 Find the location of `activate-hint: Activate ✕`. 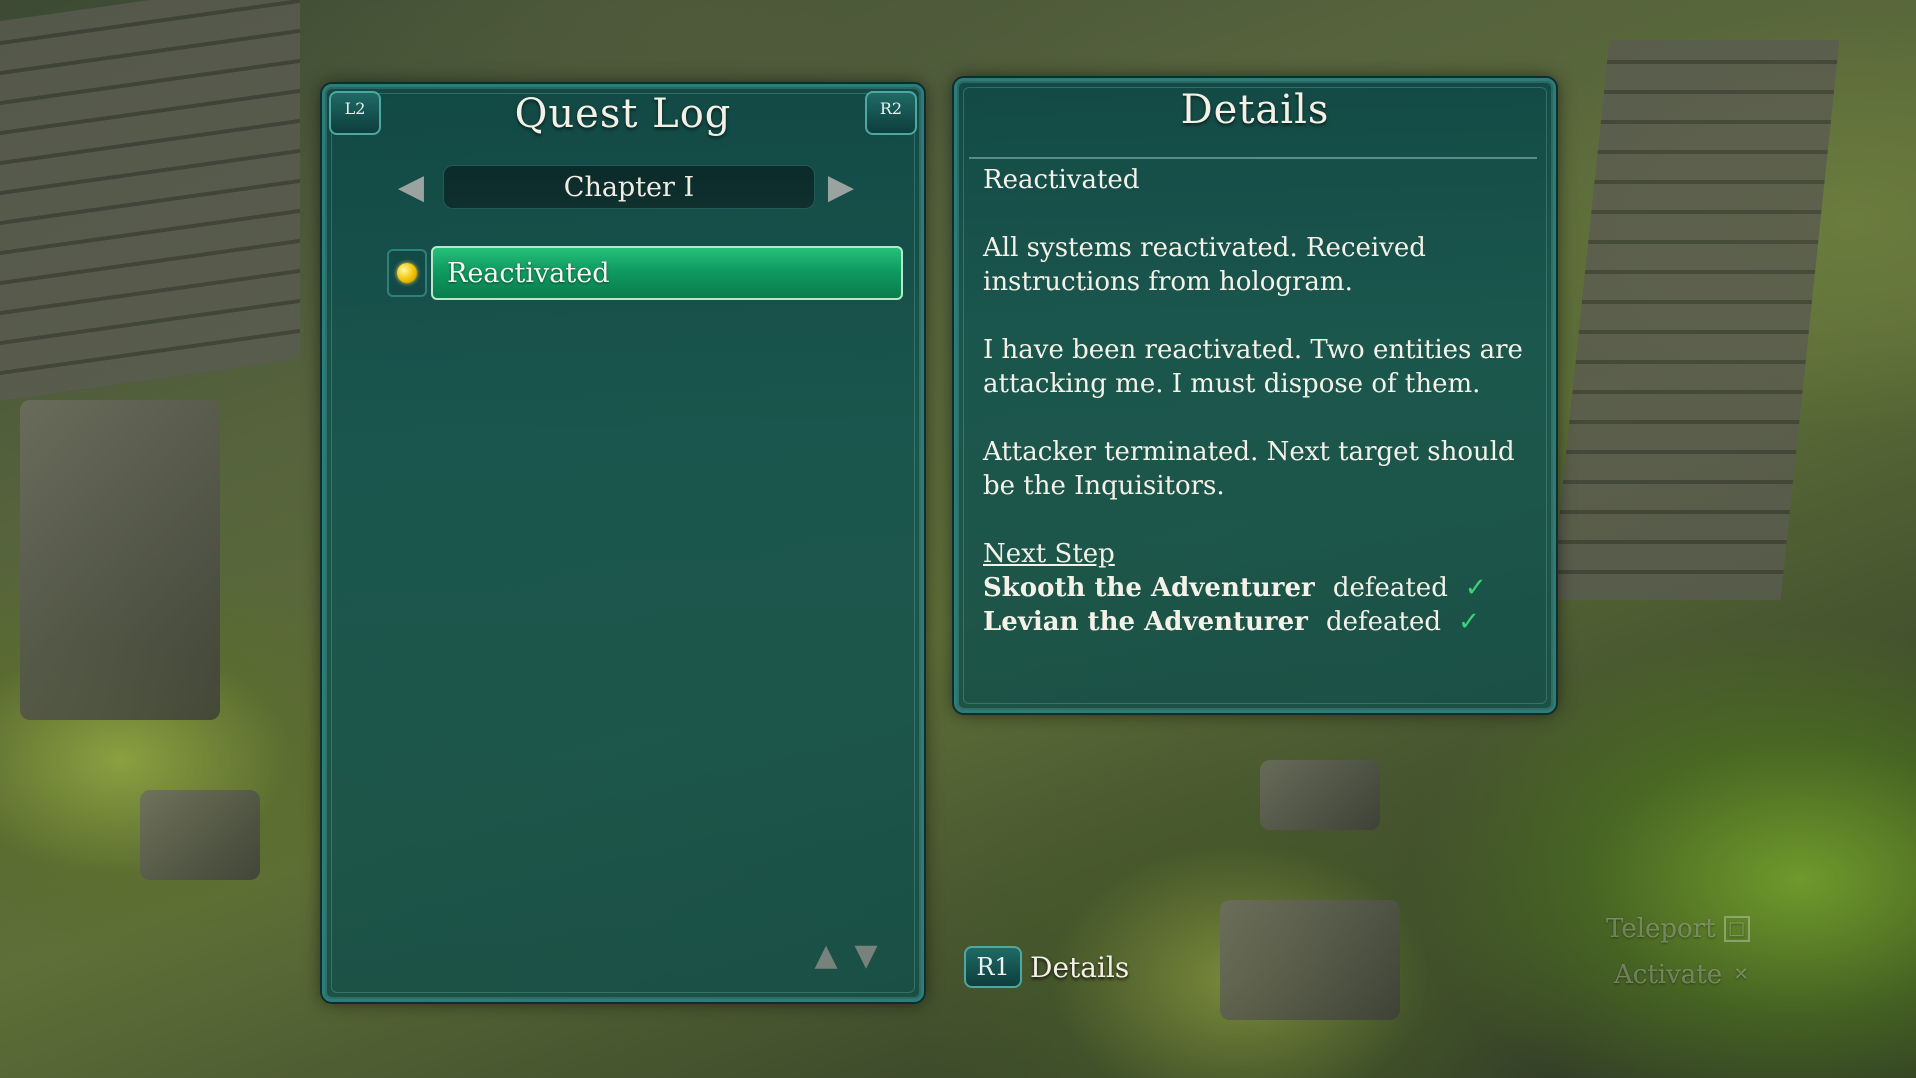

activate-hint: Activate ✕ is located at coordinates (1683, 975).